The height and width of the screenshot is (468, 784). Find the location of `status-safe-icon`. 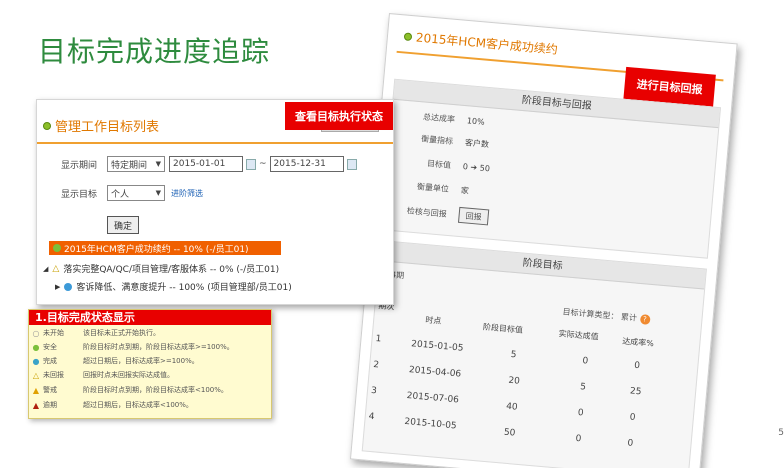

status-safe-icon is located at coordinates (57, 248).